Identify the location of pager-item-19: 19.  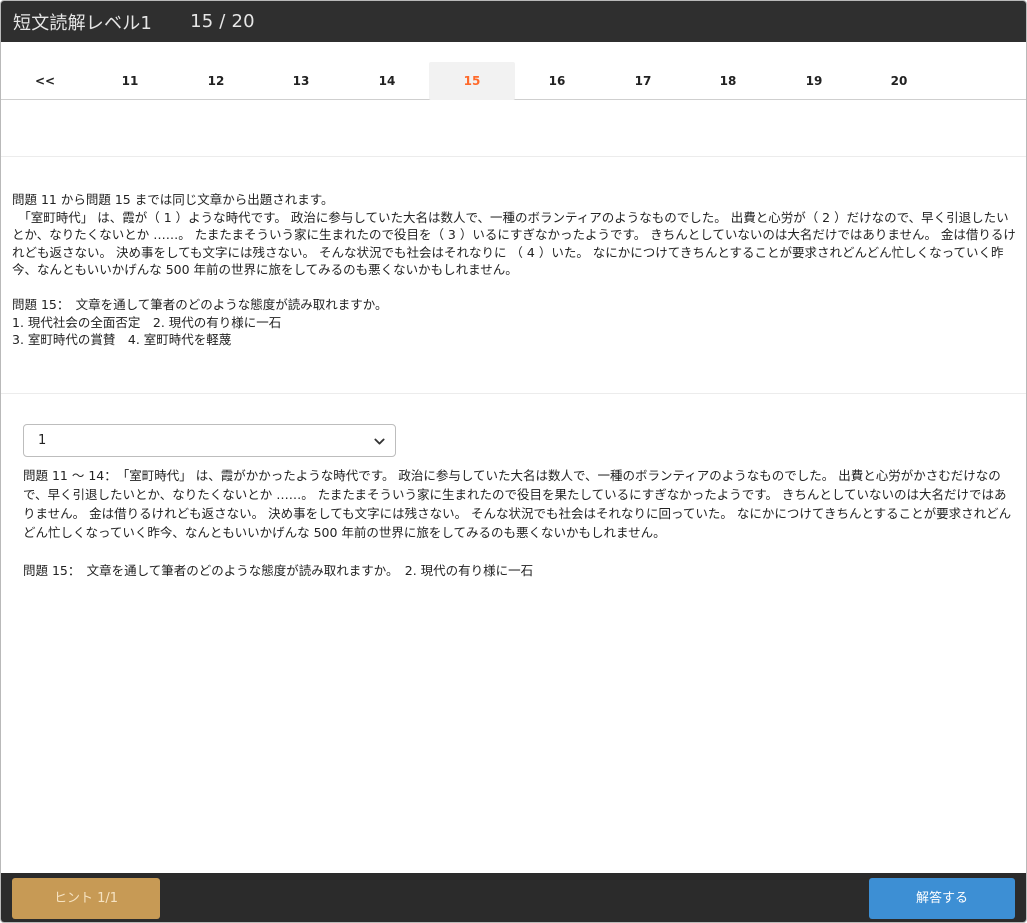
(814, 81).